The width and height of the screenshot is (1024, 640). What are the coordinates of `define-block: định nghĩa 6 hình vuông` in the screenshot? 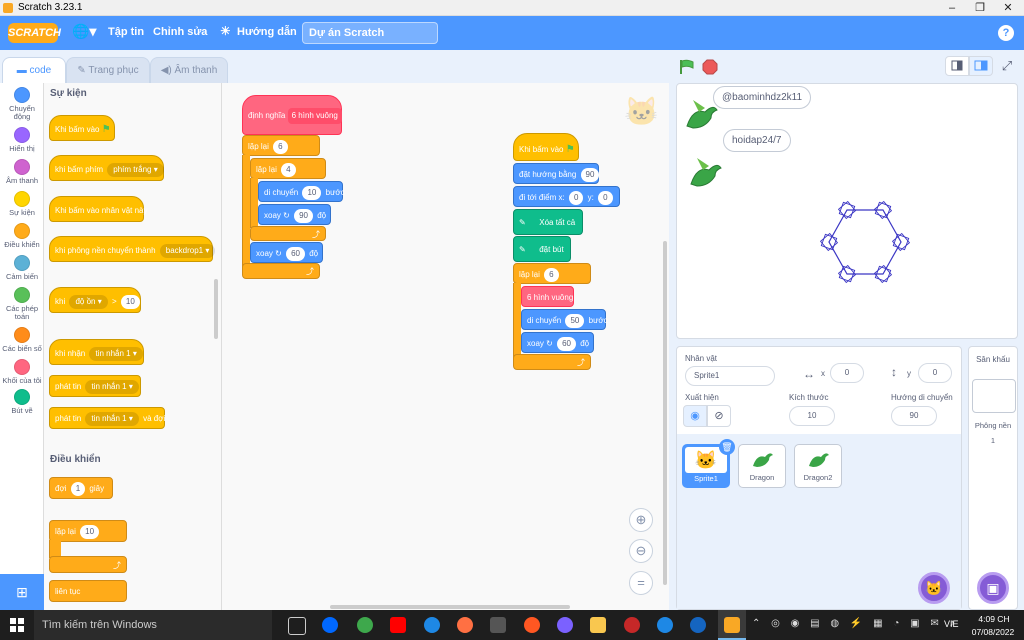 It's located at (292, 115).